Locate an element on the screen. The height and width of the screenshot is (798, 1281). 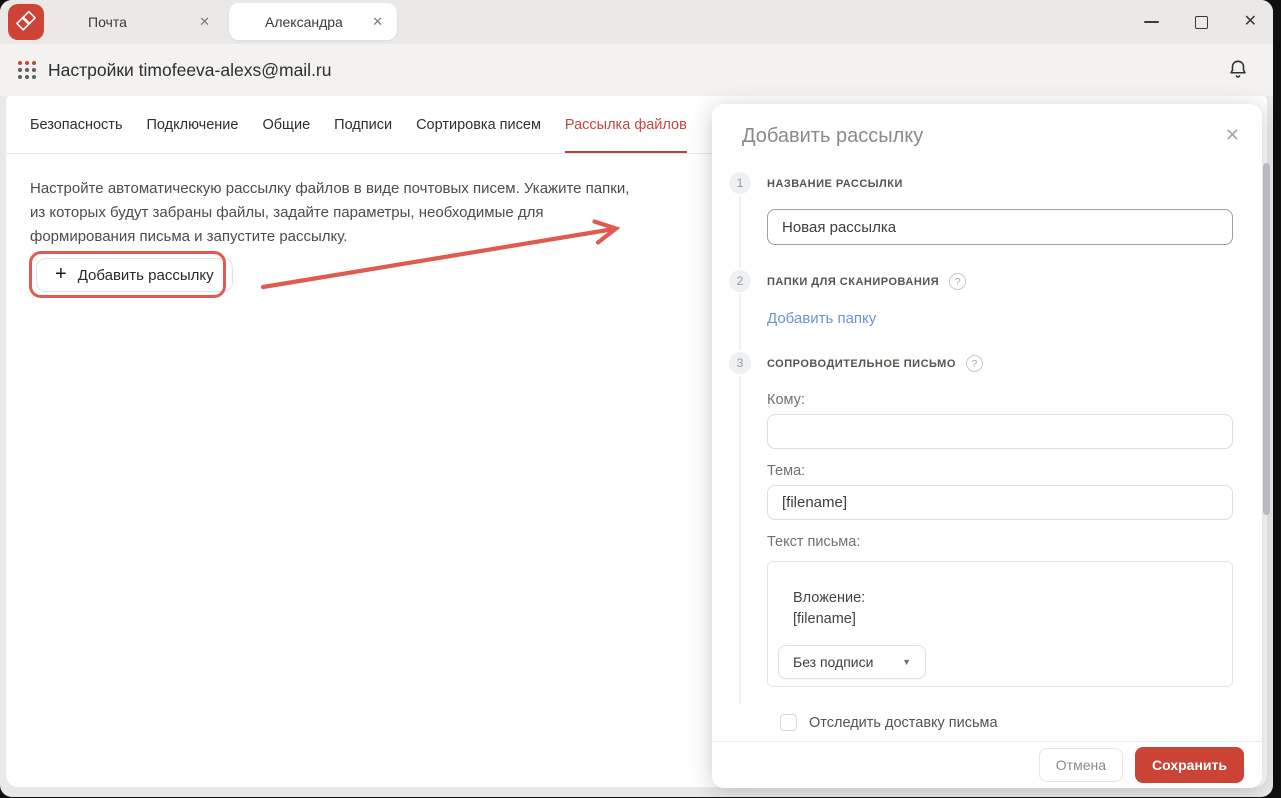
maximize-icon is located at coordinates (1201, 22).